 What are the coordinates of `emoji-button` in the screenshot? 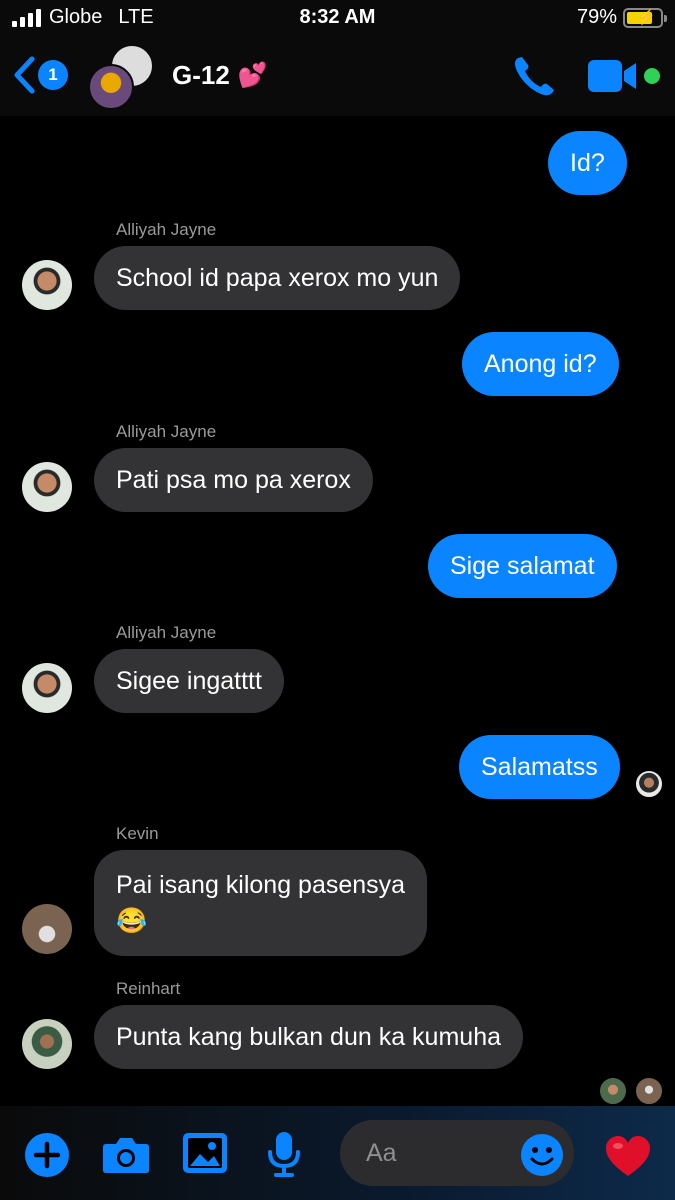 It's located at (541, 1154).